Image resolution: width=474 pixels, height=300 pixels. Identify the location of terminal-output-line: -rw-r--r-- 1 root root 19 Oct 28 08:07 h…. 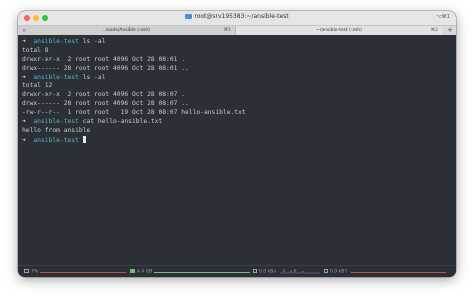
(134, 113).